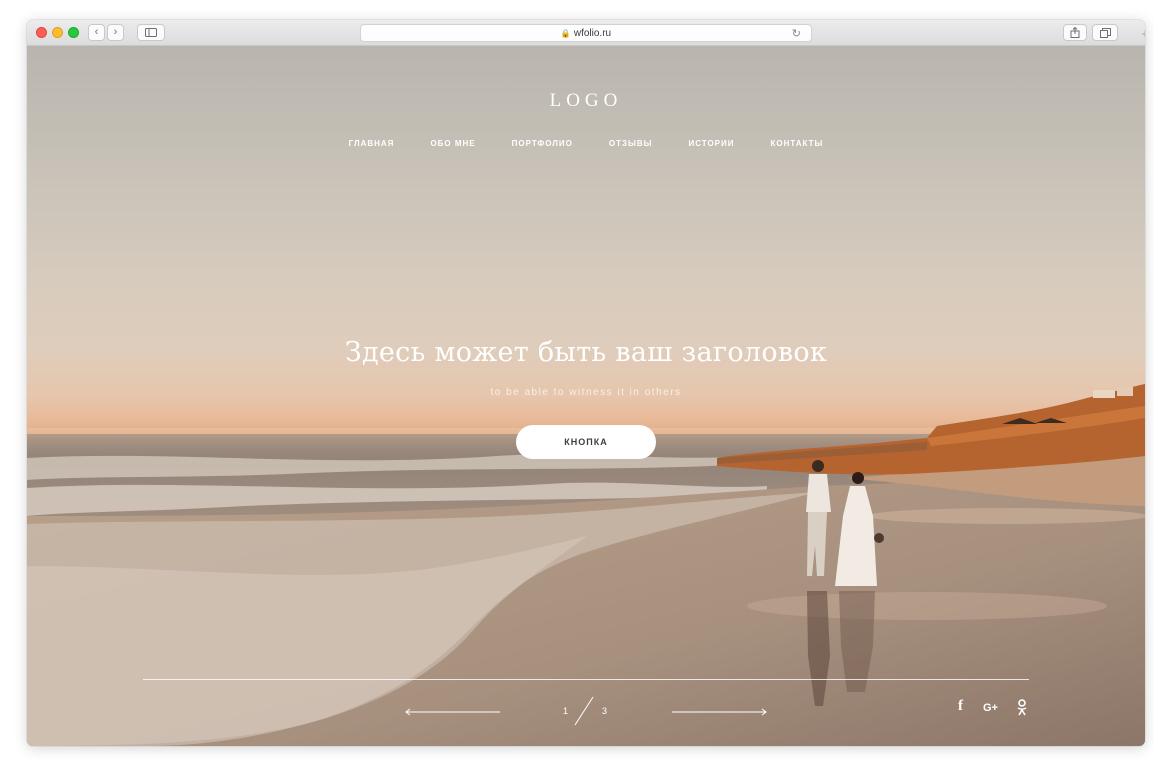 Image resolution: width=1154 pixels, height=769 pixels. What do you see at coordinates (586, 442) in the screenshot?
I see `cta-button: КНОПКА` at bounding box center [586, 442].